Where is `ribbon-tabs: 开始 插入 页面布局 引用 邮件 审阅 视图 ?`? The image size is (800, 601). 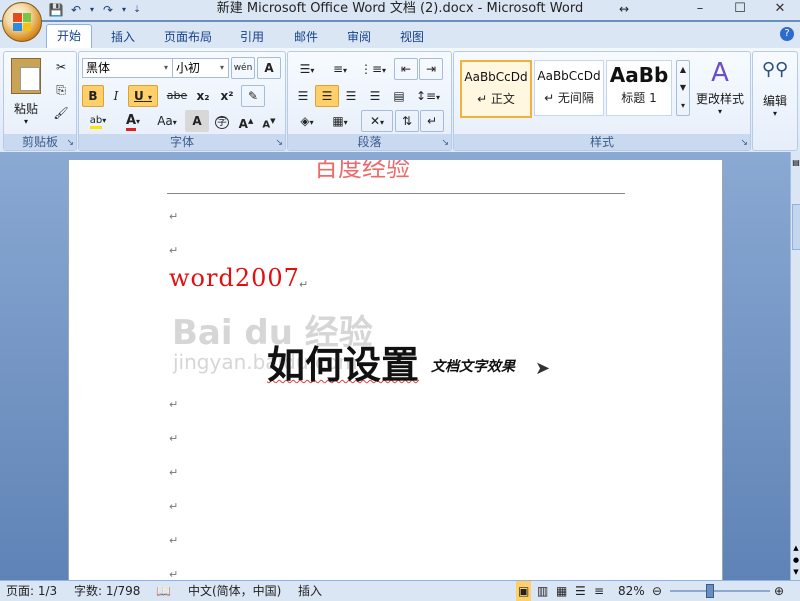
ribbon-tabs: 开始 插入 页面布局 引用 邮件 审阅 视图 ? is located at coordinates (400, 35).